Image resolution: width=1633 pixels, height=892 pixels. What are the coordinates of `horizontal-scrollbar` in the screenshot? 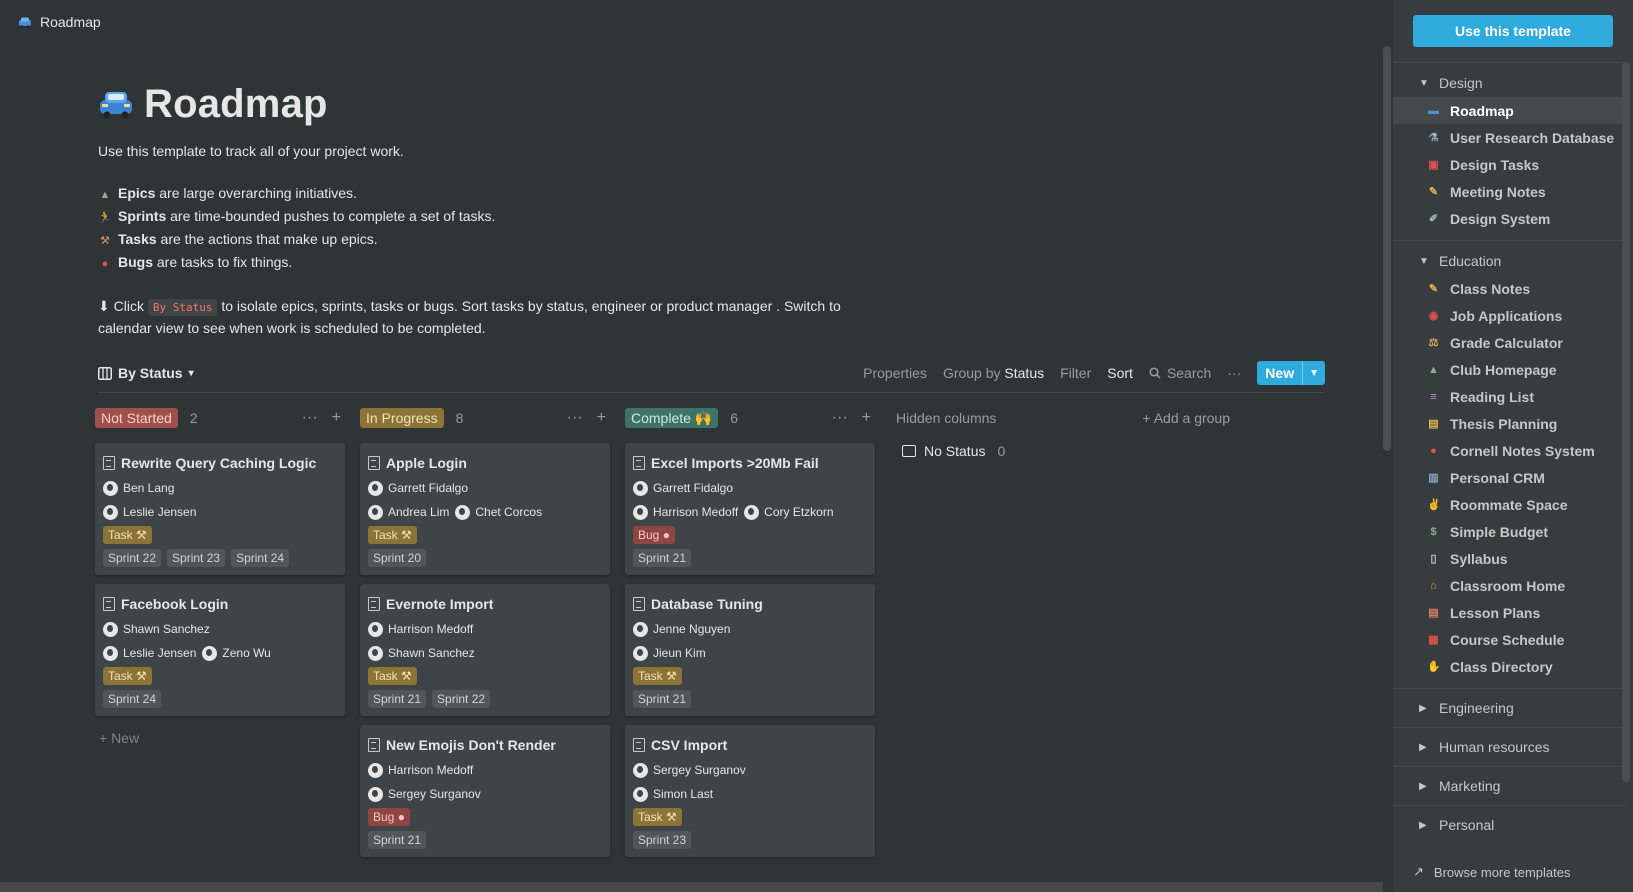 It's located at (691, 887).